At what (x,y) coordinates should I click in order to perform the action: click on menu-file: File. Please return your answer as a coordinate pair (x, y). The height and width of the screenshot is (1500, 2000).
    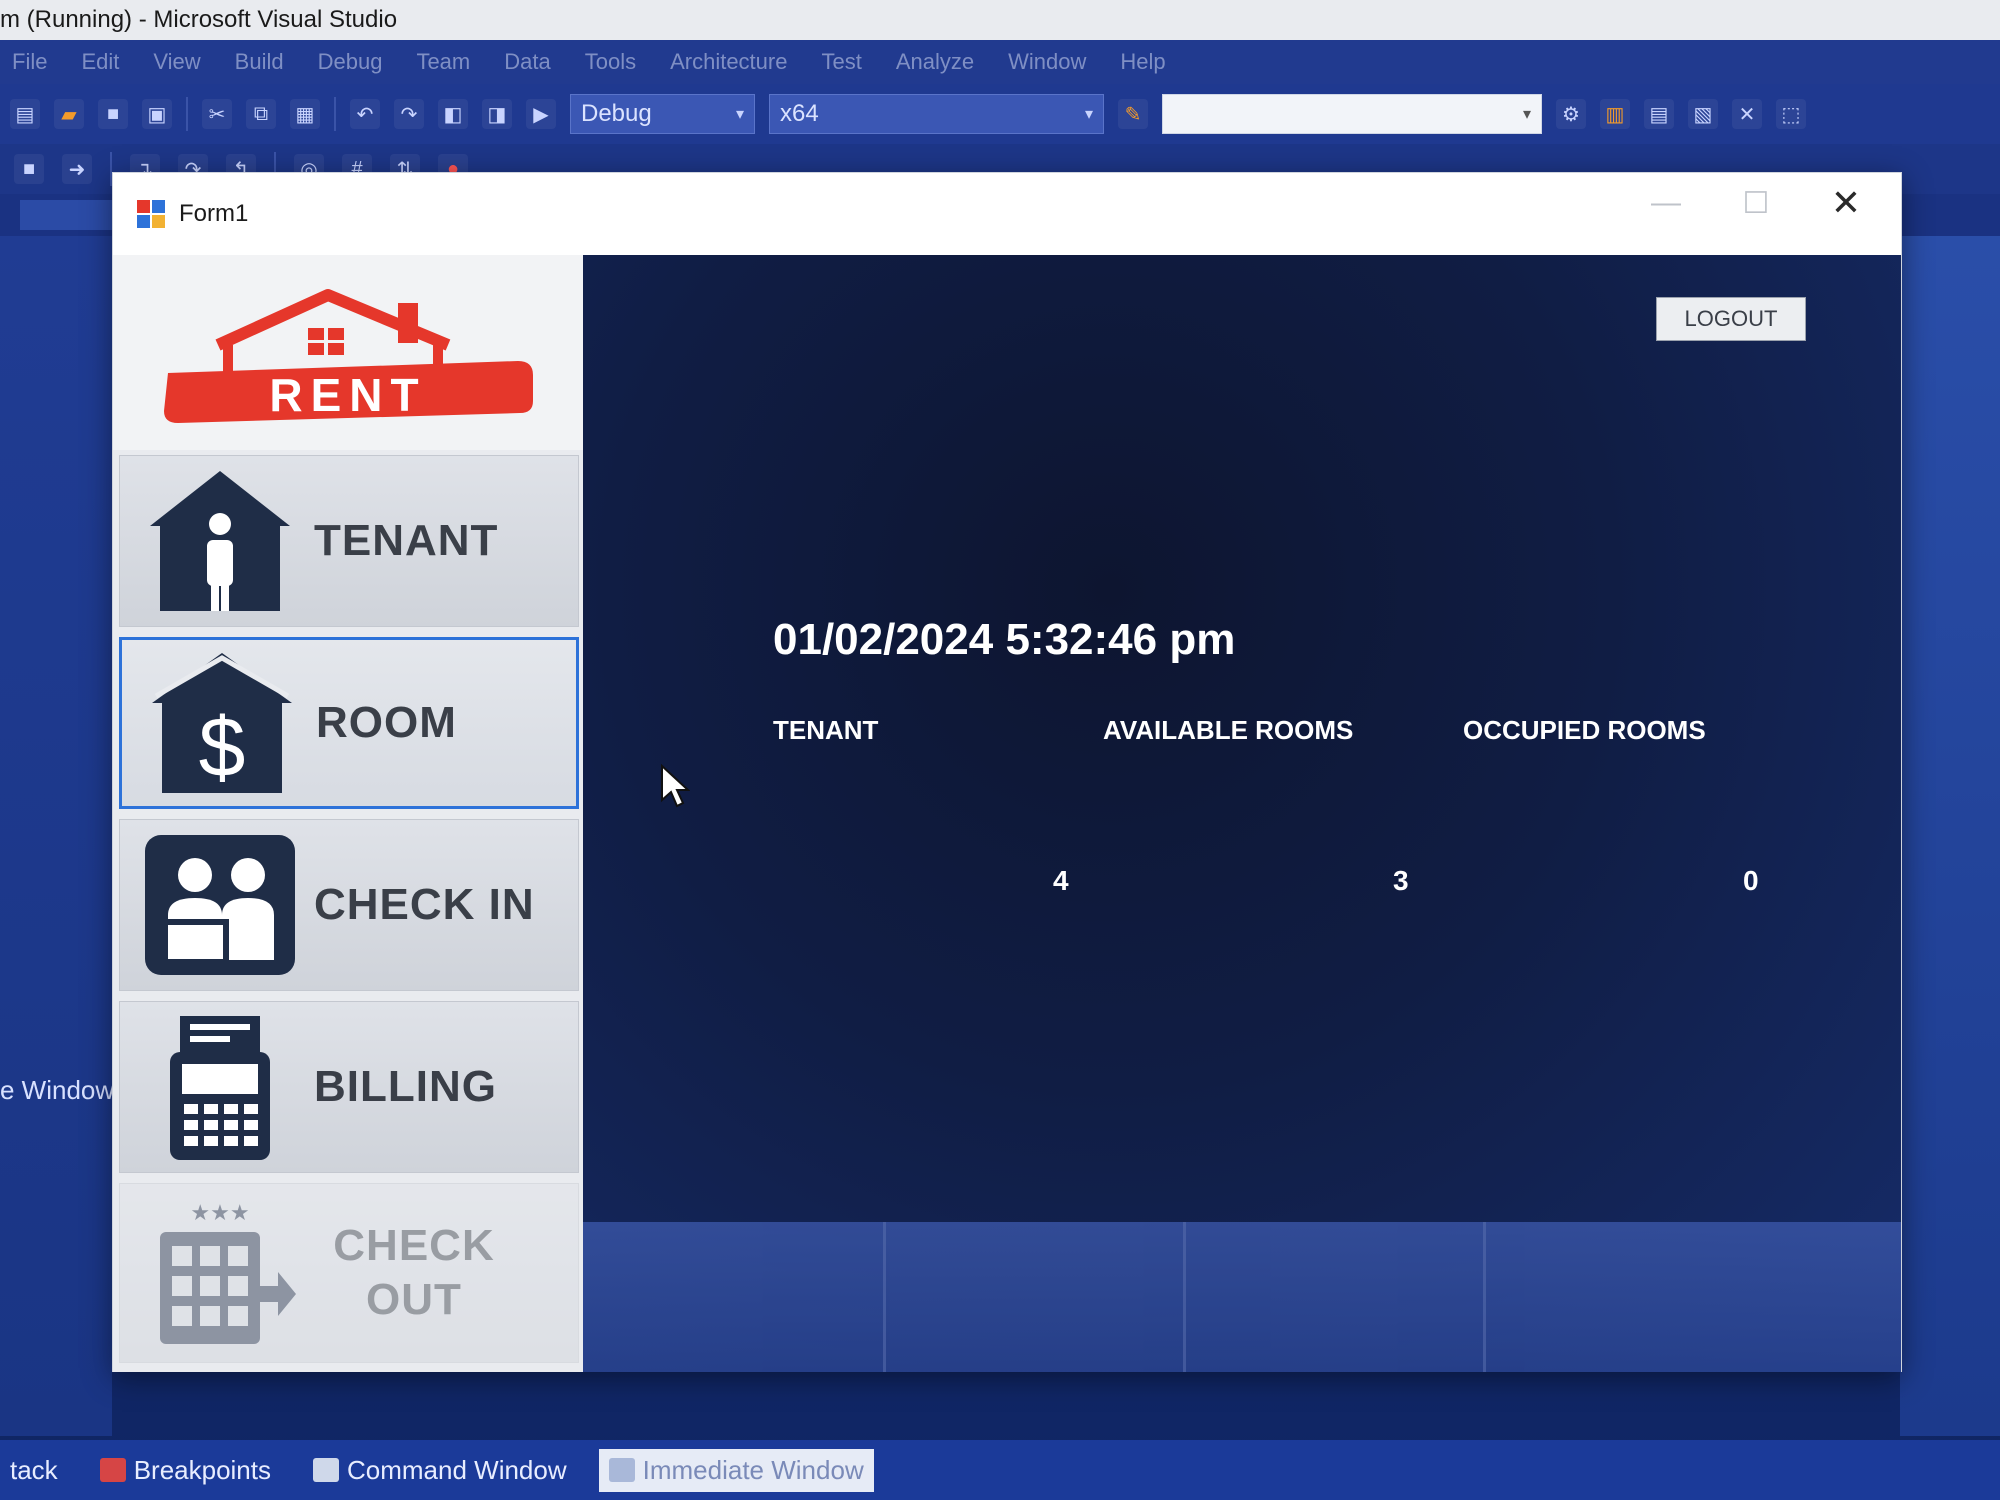
    Looking at the image, I should click on (29, 62).